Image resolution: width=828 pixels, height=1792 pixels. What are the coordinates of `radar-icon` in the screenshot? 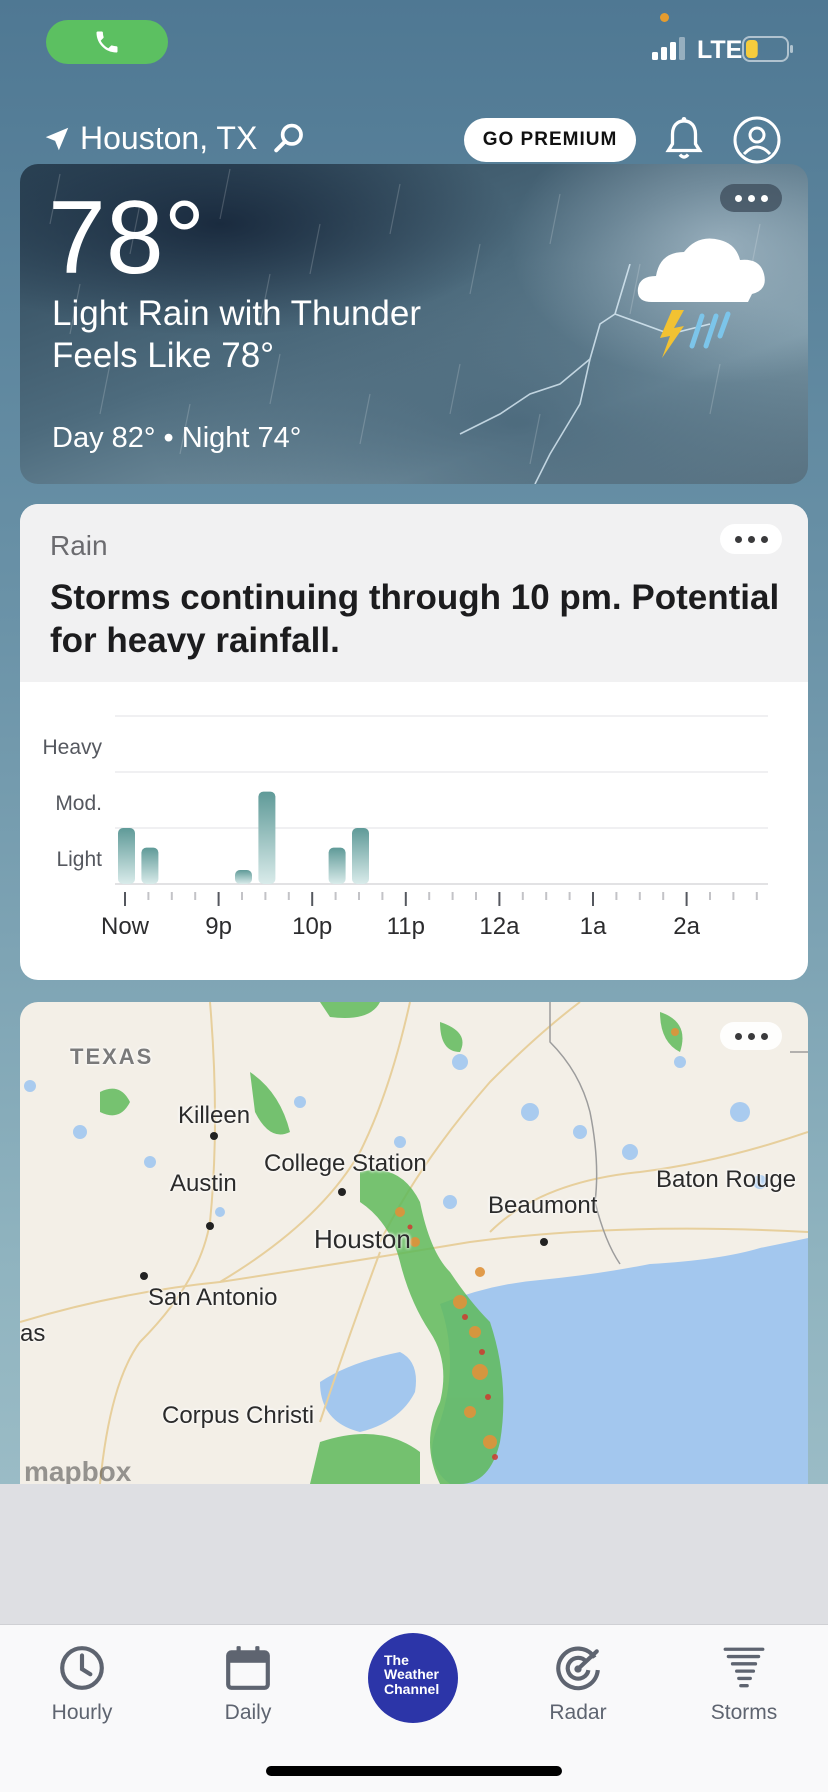 It's located at (578, 1668).